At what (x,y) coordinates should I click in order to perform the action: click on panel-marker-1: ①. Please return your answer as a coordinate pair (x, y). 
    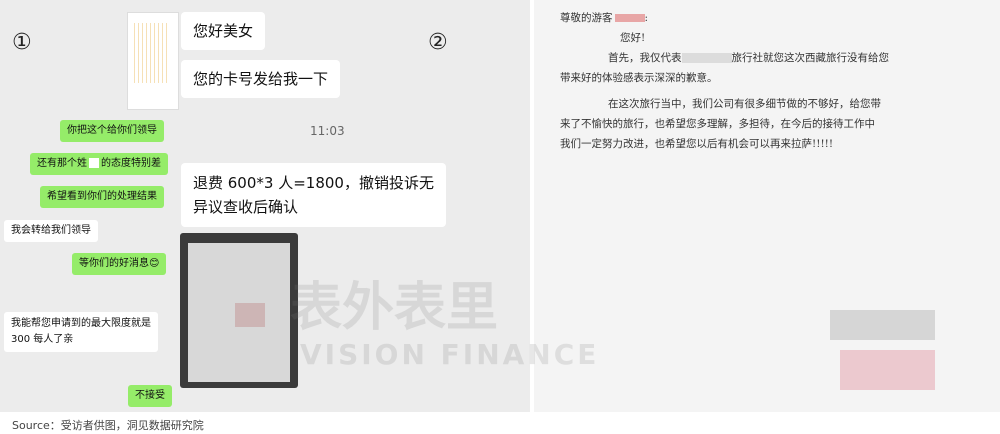
    Looking at the image, I should click on (22, 42).